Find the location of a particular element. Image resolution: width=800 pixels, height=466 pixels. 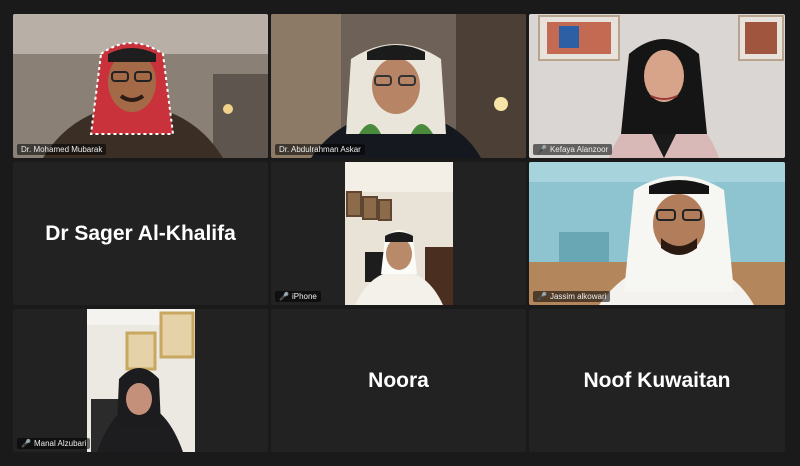

participant-tile-mohamed-mubarak: Dr. Mohamed Mubarak is located at coordinates (140, 86).